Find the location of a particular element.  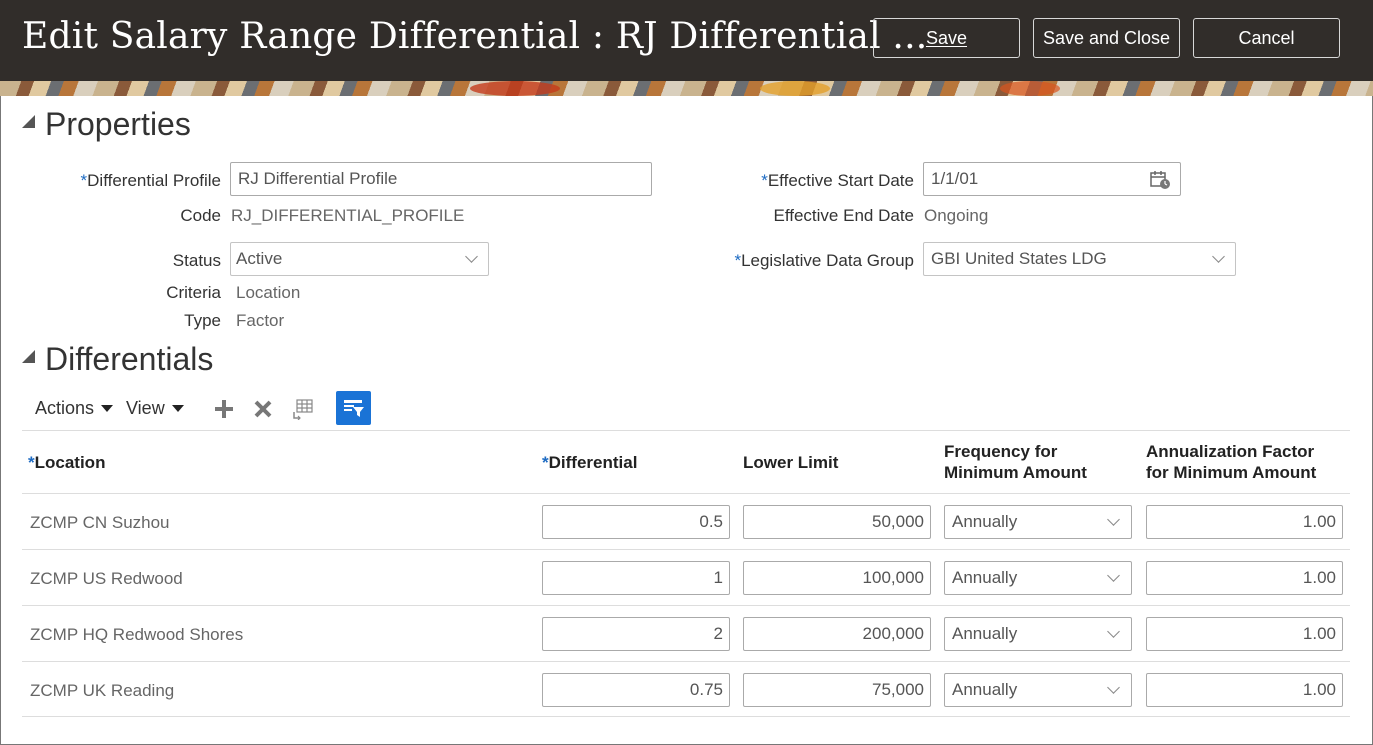

differential-input: 1 is located at coordinates (636, 578).